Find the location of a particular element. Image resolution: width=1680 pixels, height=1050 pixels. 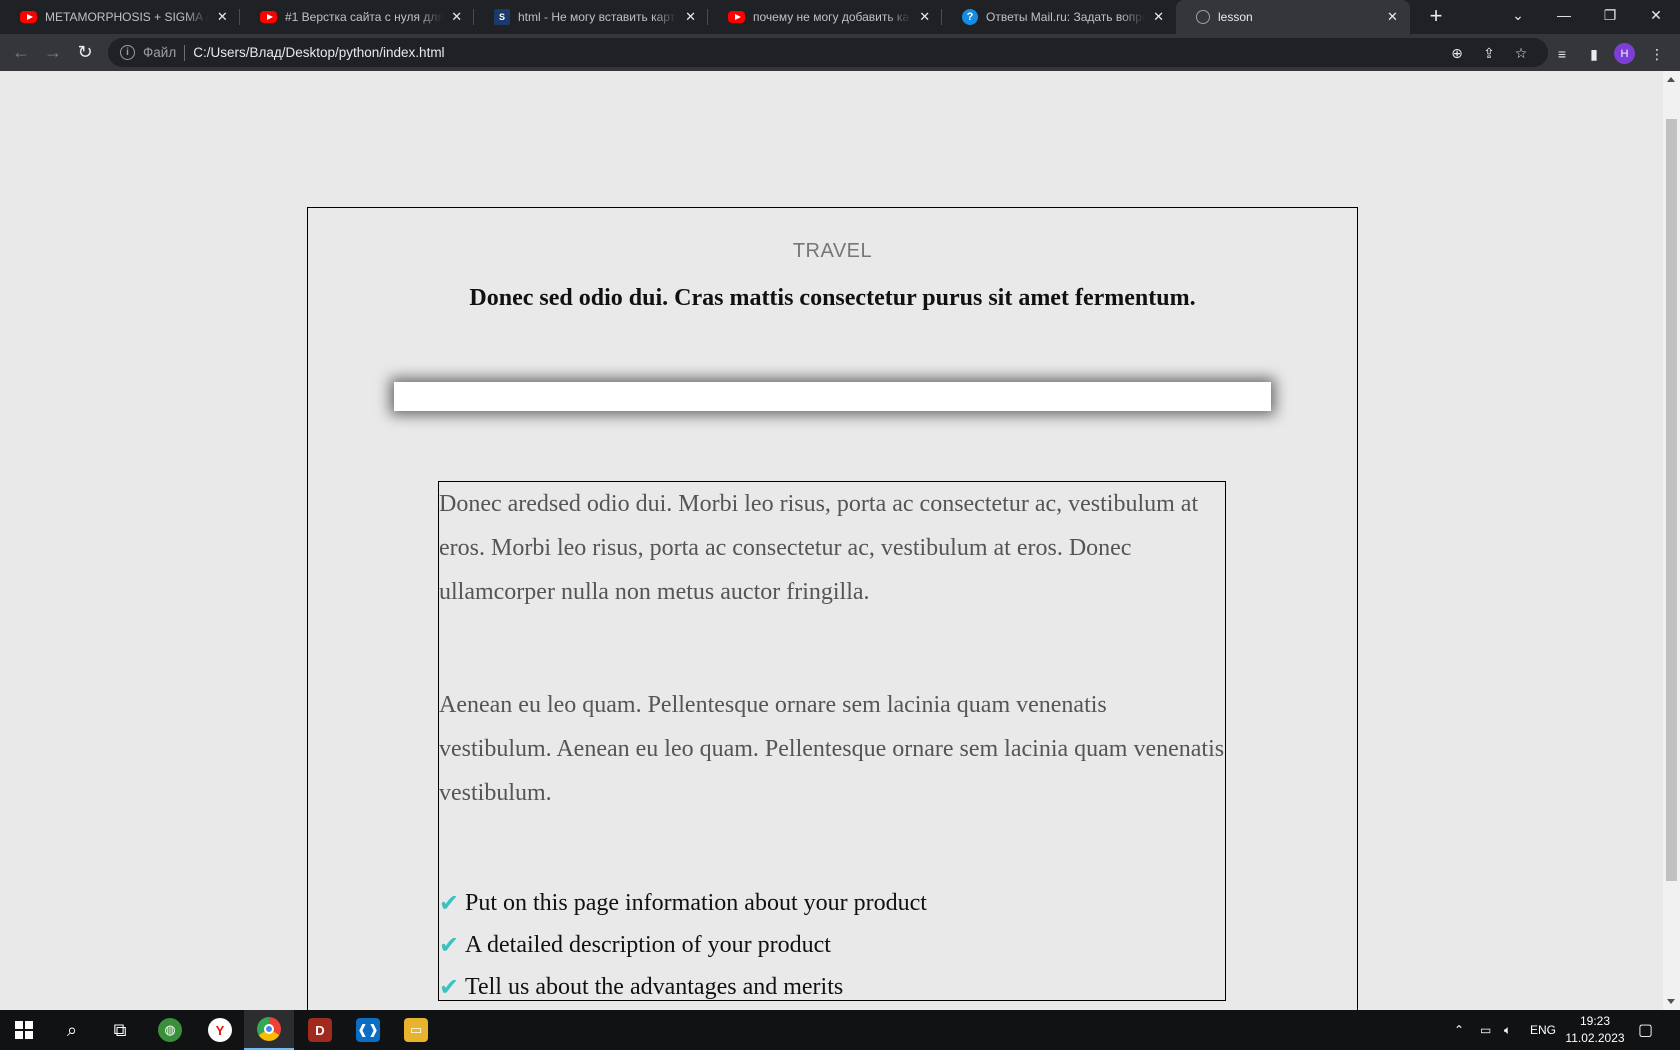

system-clock: 19:23 11.02.2023 is located at coordinates (1595, 1030).